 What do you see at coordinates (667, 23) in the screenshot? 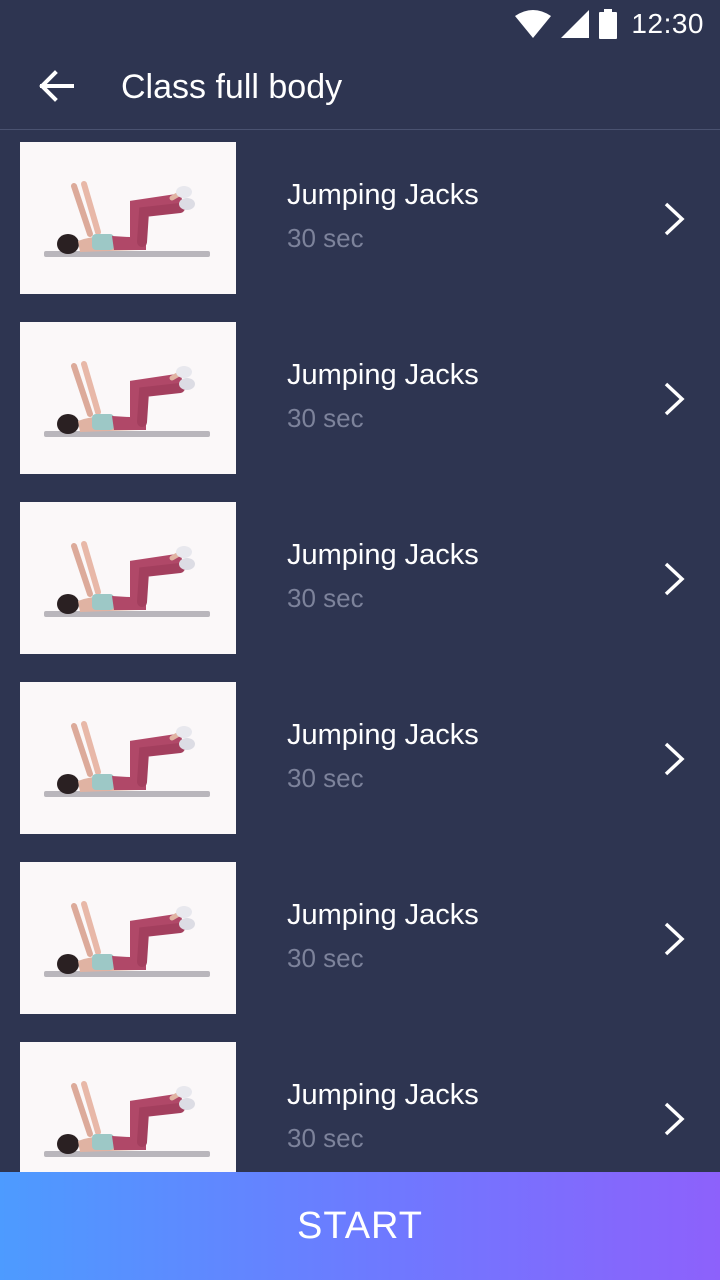
I see `status-time: 12:30` at bounding box center [667, 23].